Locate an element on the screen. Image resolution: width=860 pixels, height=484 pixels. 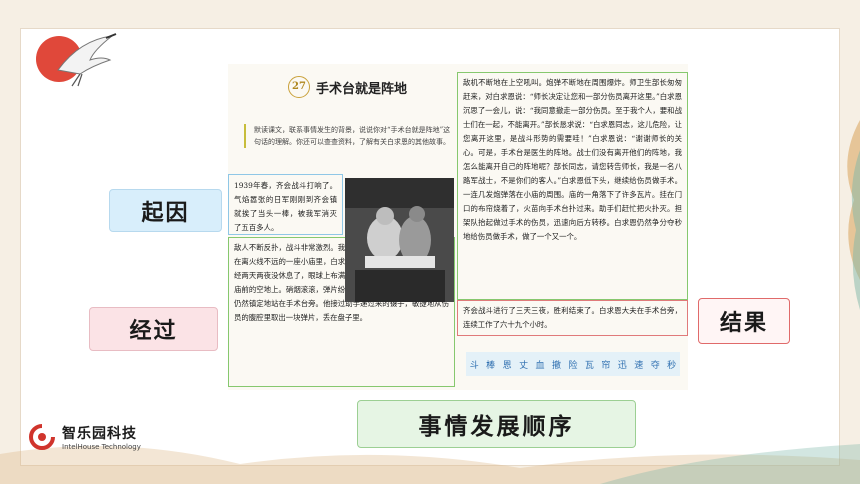
char-item: 恩 is located at coordinates (507, 365).